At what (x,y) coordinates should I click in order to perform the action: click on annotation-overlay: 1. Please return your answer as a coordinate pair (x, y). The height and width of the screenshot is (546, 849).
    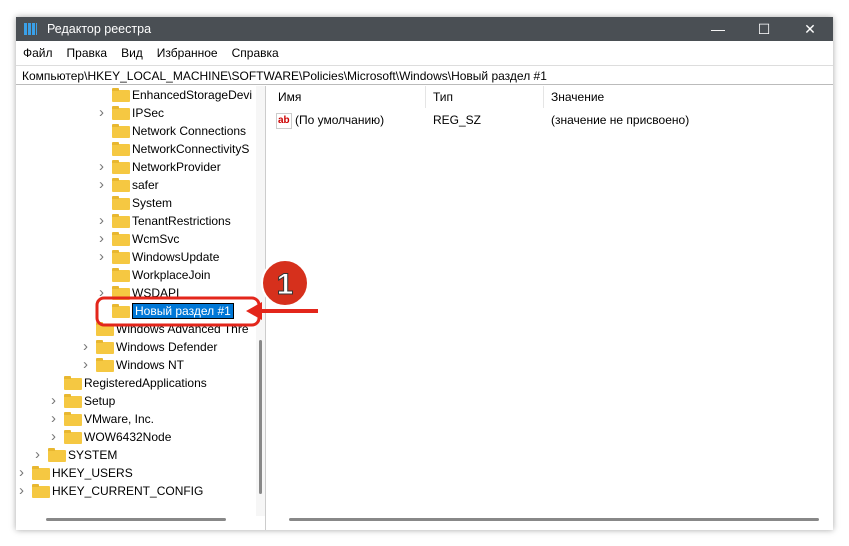
    Looking at the image, I should click on (206, 293).